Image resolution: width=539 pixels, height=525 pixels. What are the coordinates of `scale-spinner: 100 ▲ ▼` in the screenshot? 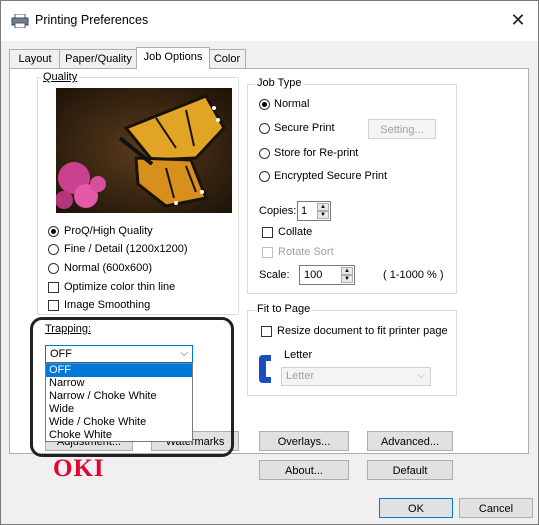 It's located at (327, 275).